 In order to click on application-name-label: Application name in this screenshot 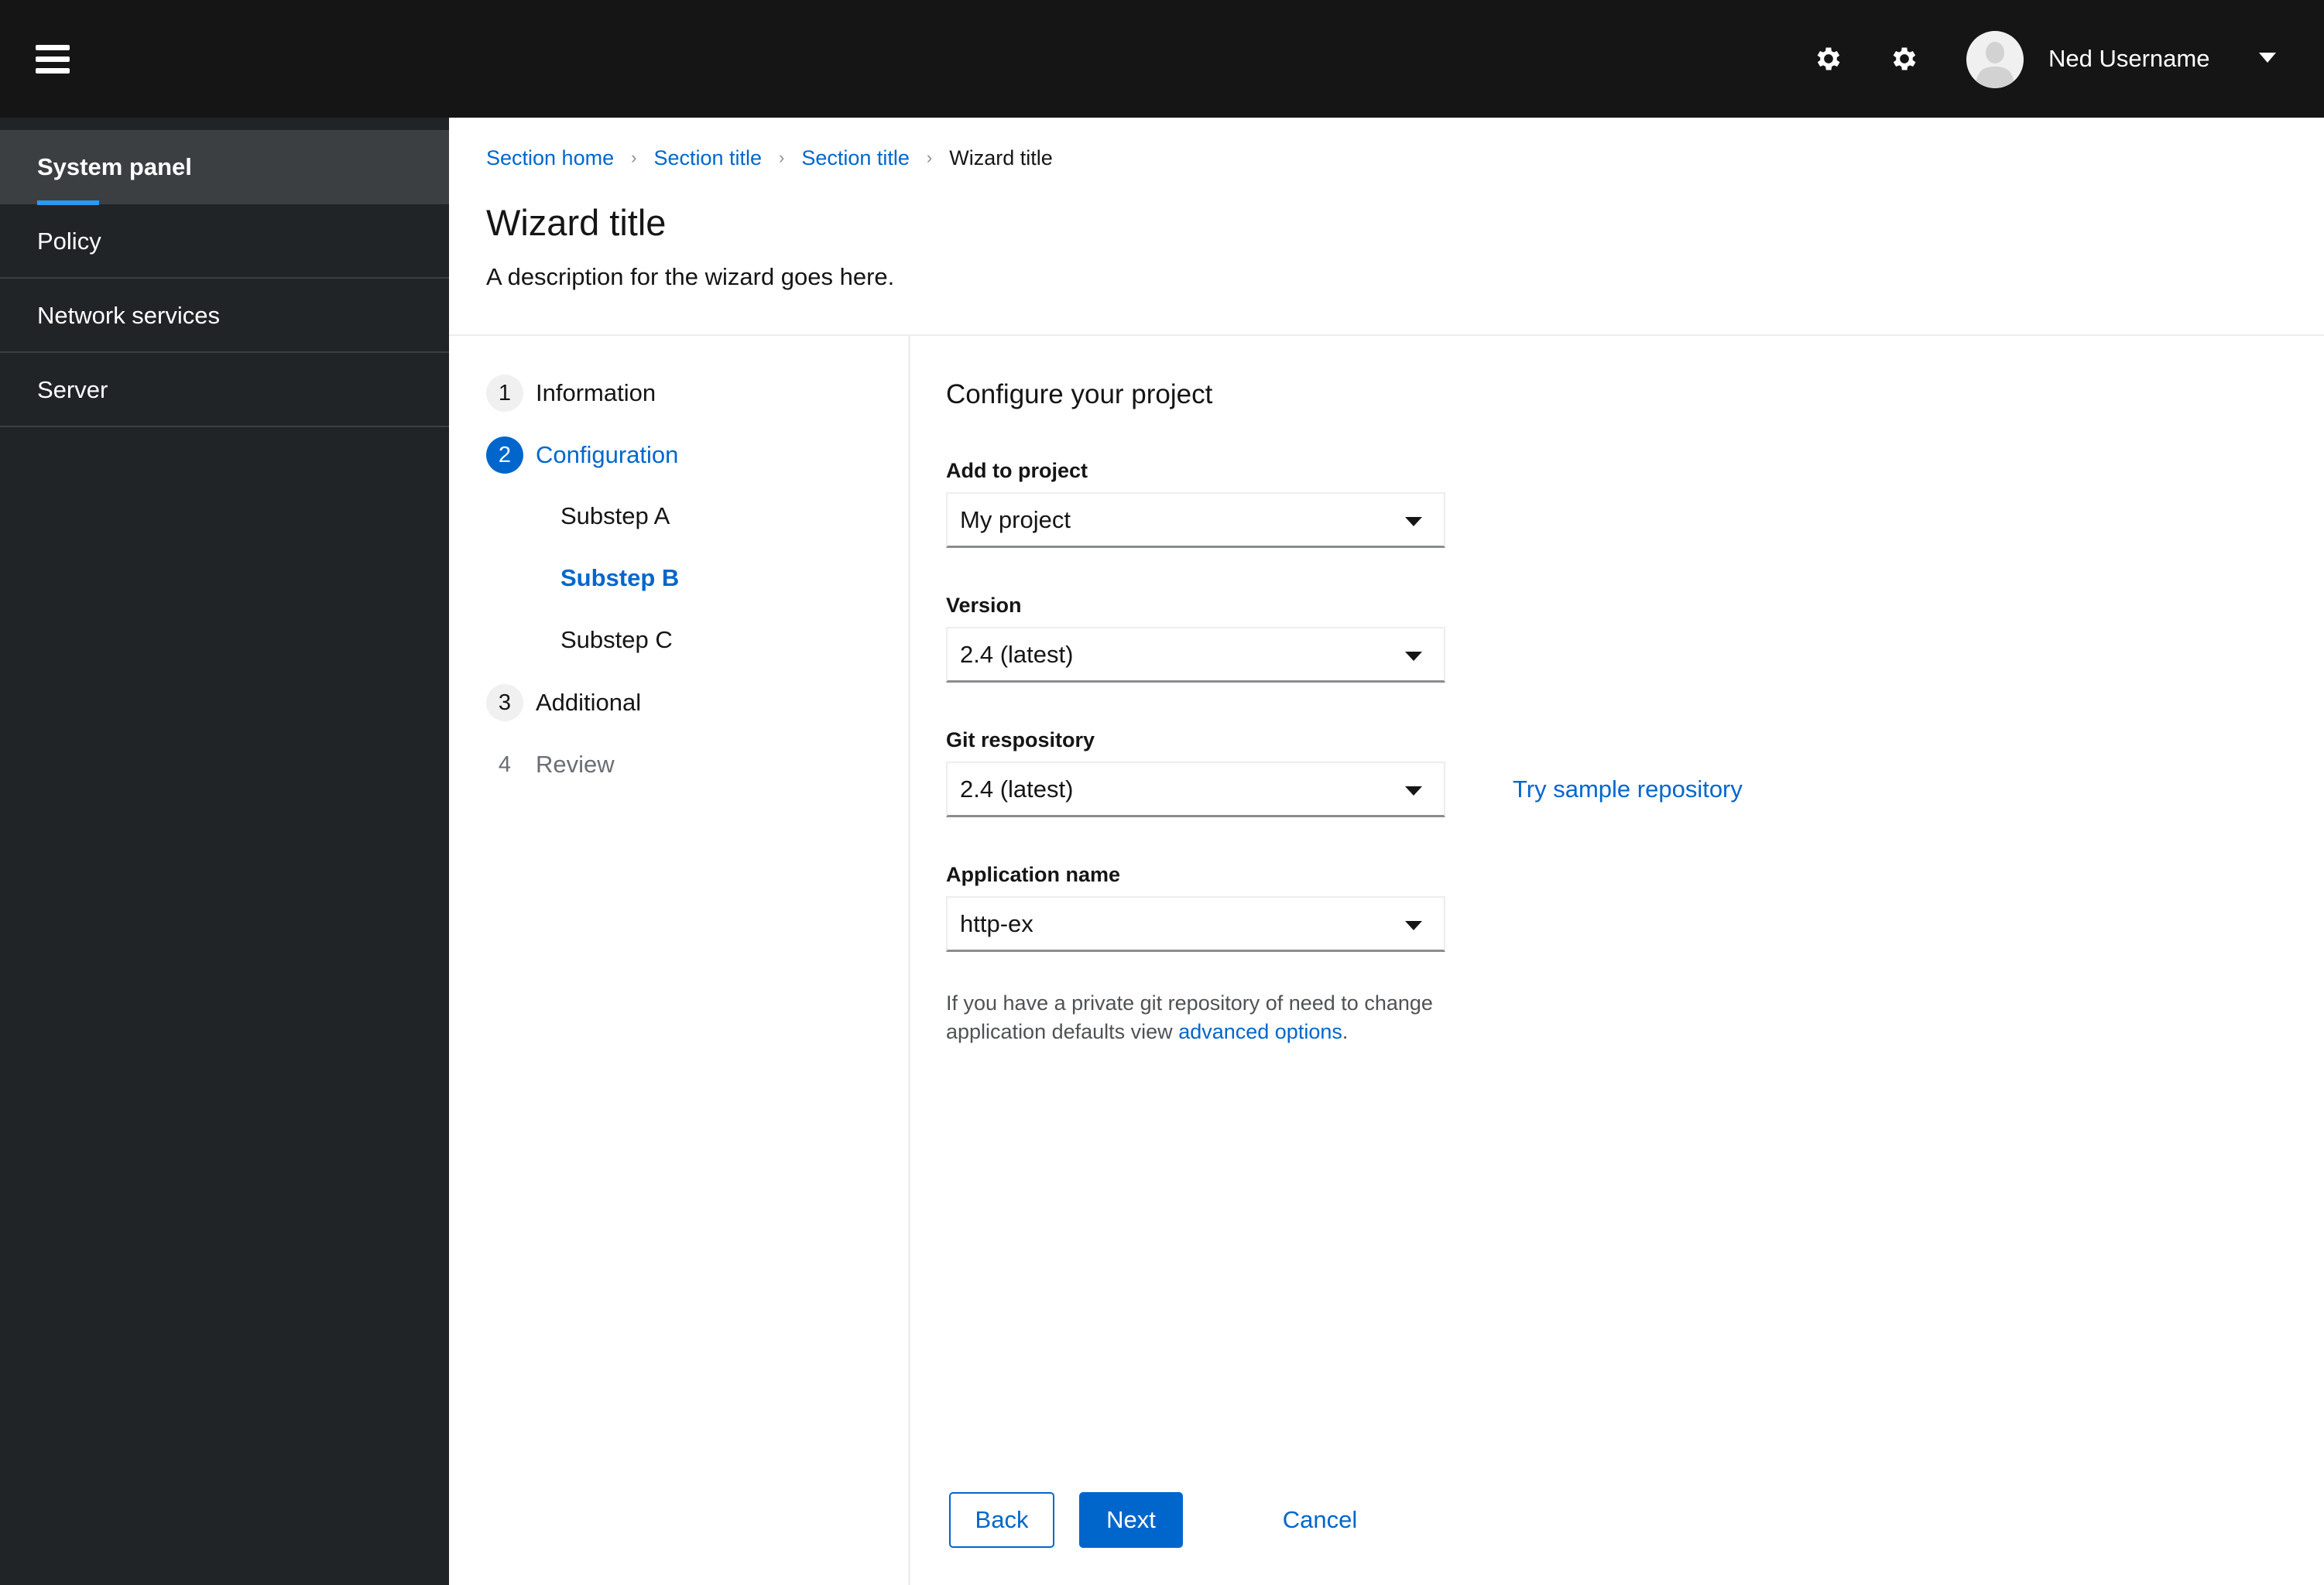, I will do `click(1033, 874)`.